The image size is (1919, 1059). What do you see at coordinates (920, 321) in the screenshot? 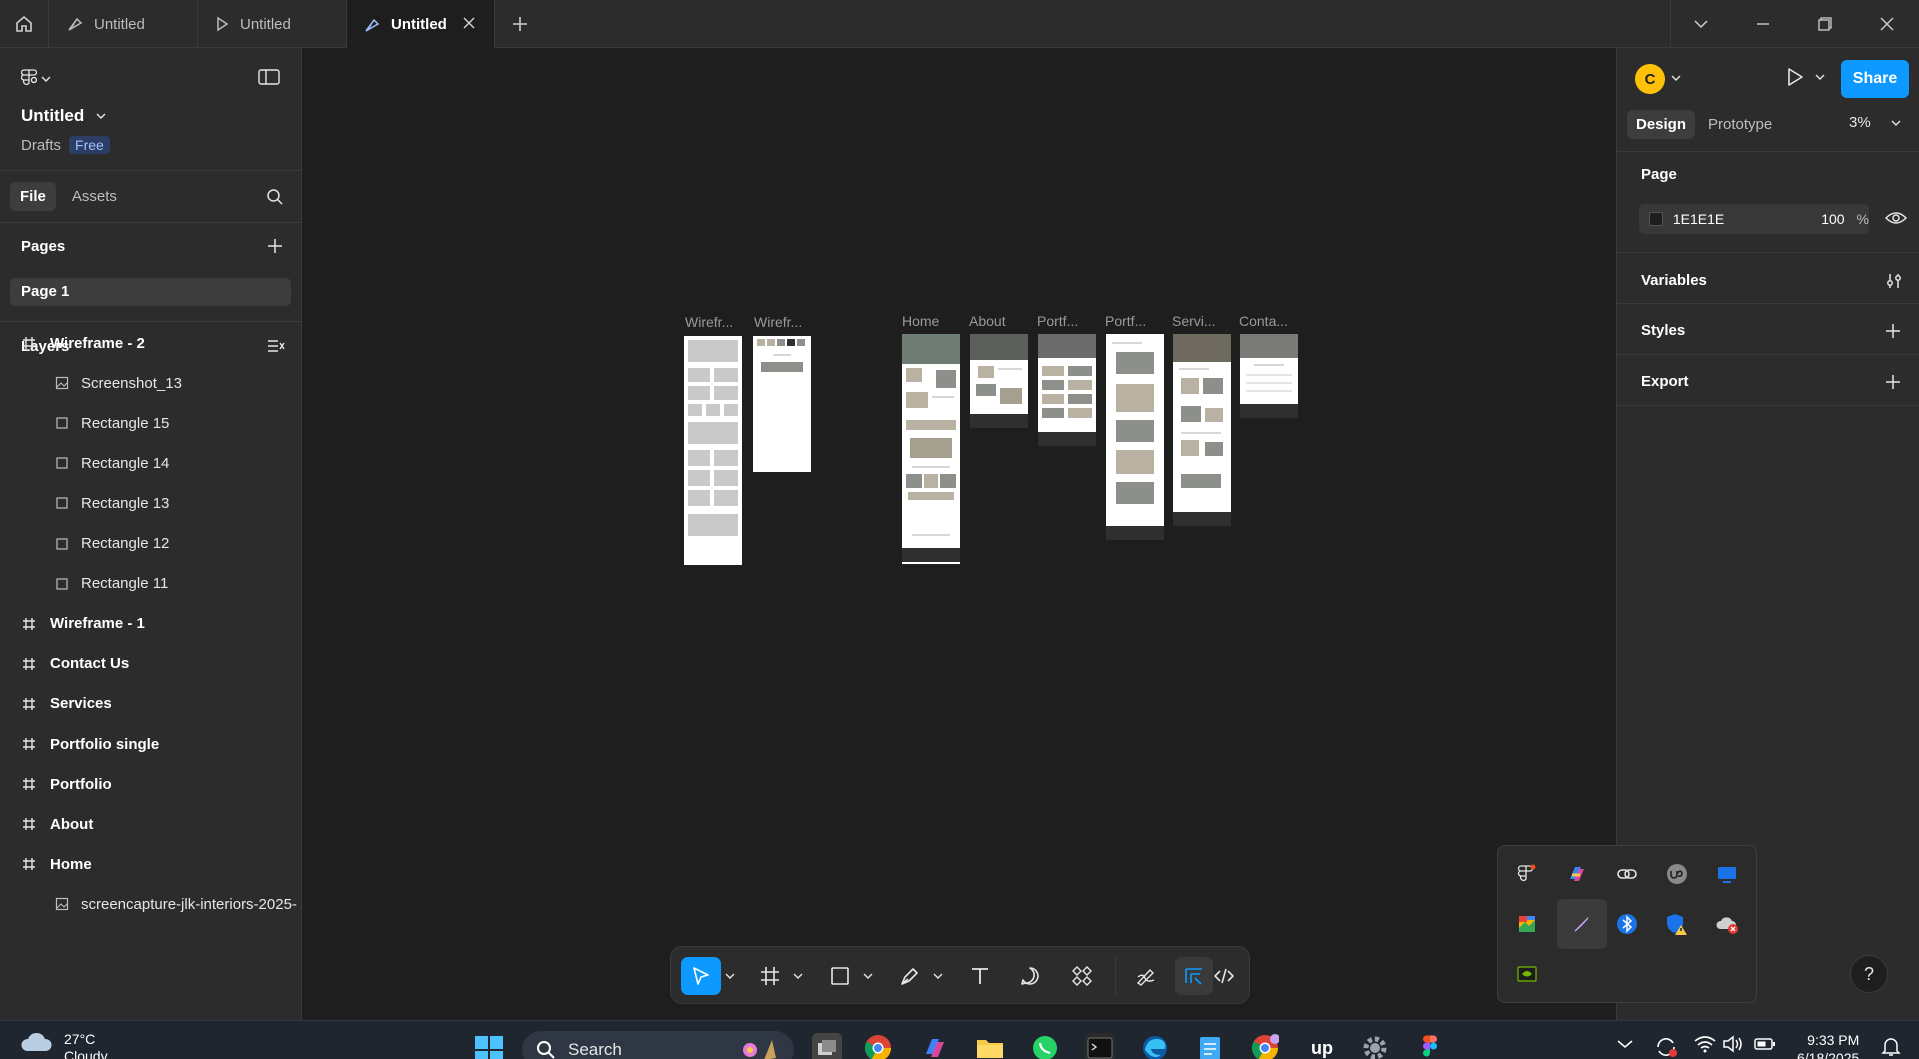
I see `frame-label-home: Home` at bounding box center [920, 321].